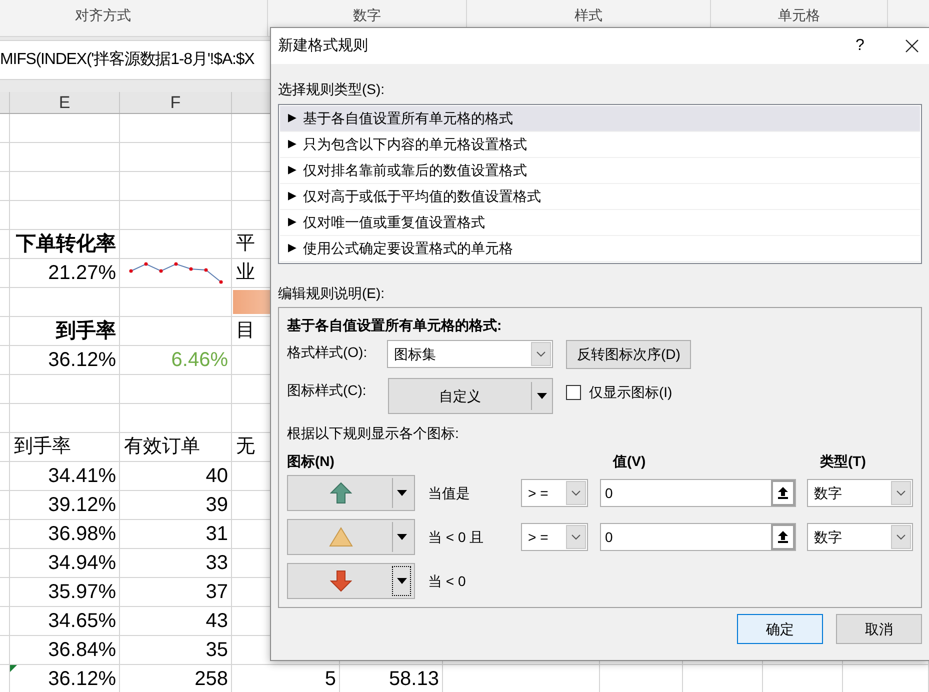 This screenshot has width=929, height=692. What do you see at coordinates (367, 15) in the screenshot?
I see `ribbon-group-label: 数字` at bounding box center [367, 15].